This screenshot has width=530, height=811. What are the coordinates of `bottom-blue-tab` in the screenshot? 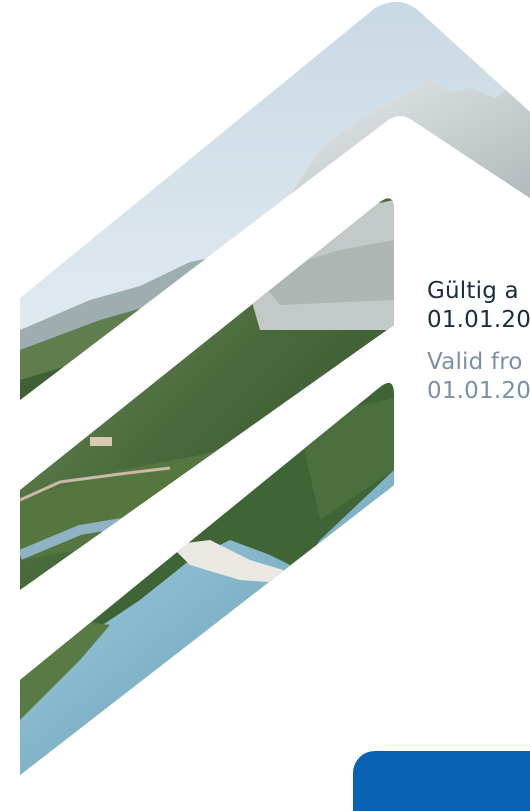 It's located at (441, 781).